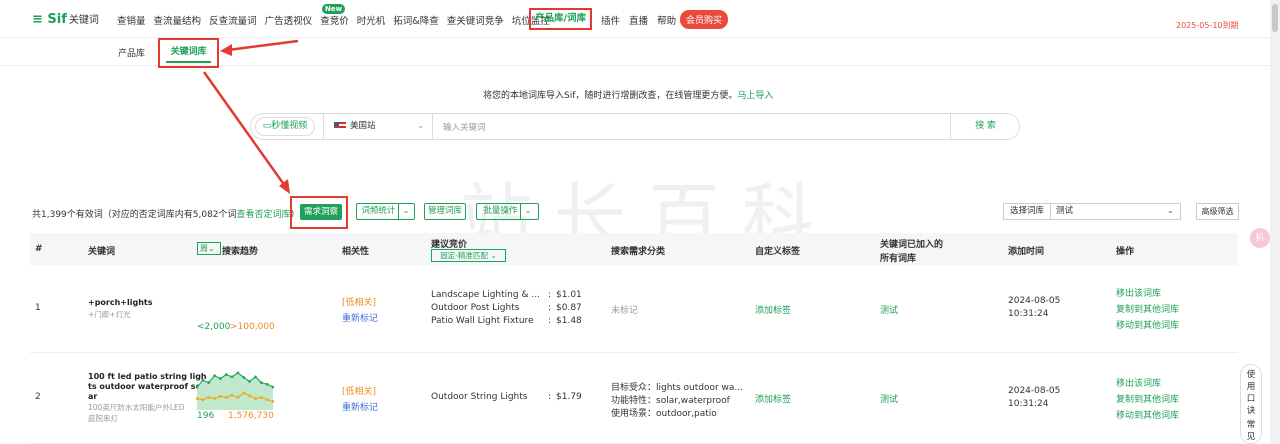 The image size is (1280, 444). What do you see at coordinates (120, 302) in the screenshot?
I see `keyword: +porch+lights` at bounding box center [120, 302].